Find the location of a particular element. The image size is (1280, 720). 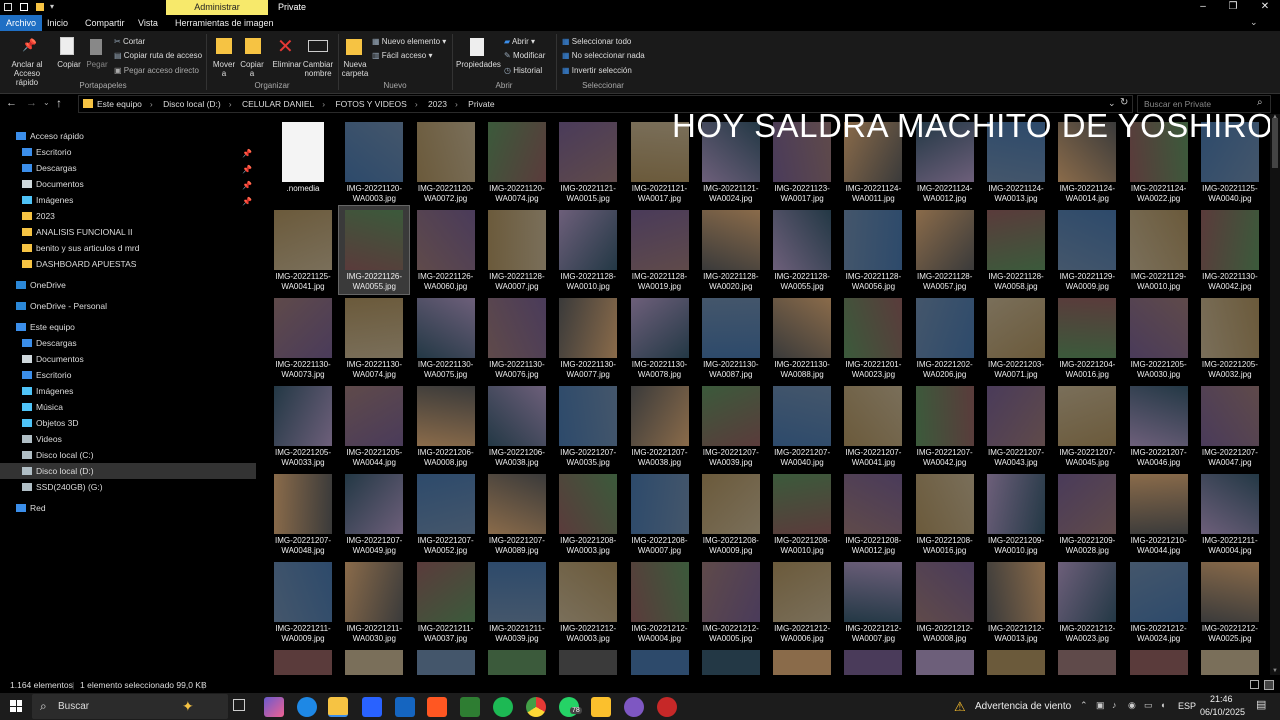

close-button: ✕ is located at coordinates (1265, 7).